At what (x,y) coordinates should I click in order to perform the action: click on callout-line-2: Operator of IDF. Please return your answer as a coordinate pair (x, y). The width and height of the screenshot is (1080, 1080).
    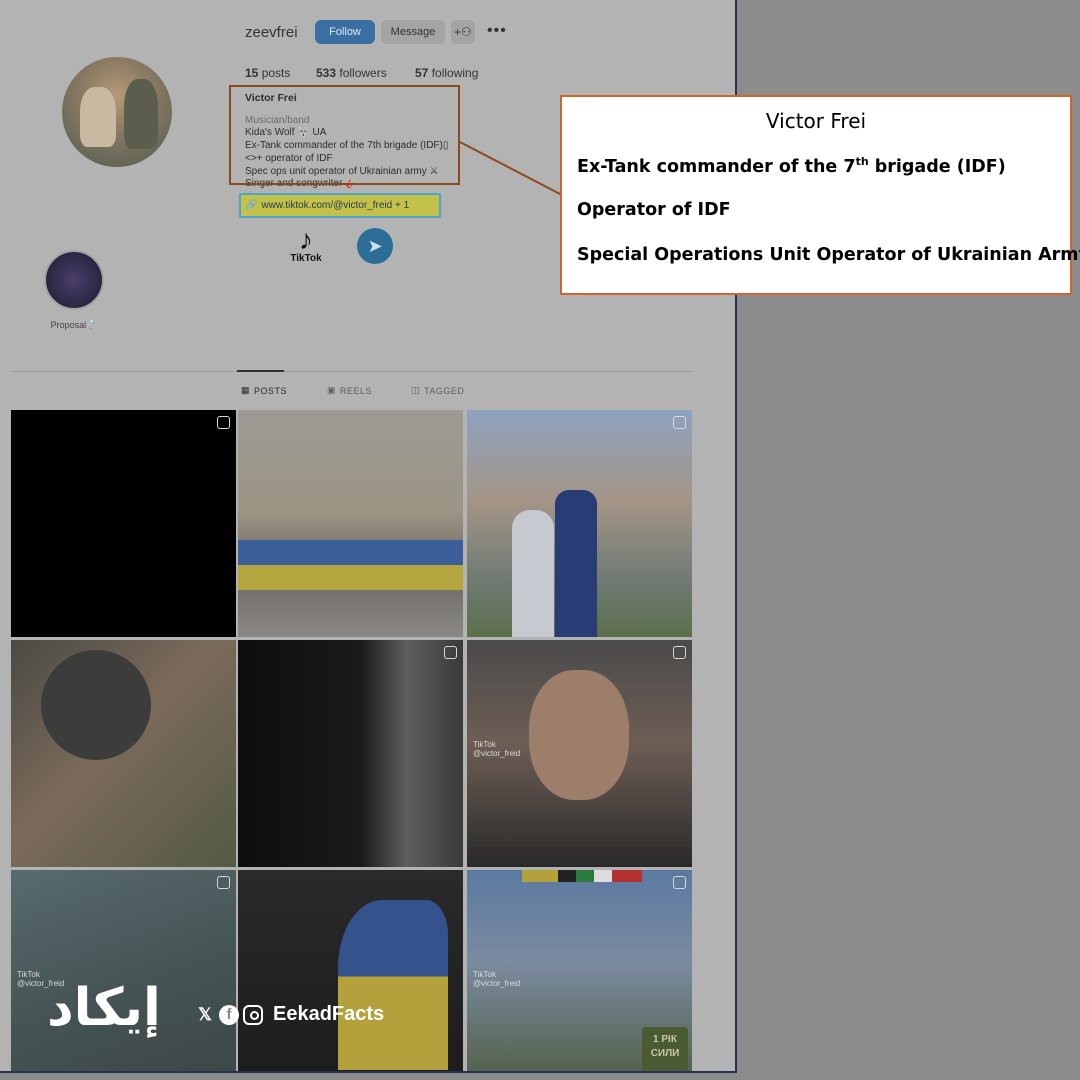
    Looking at the image, I should click on (654, 210).